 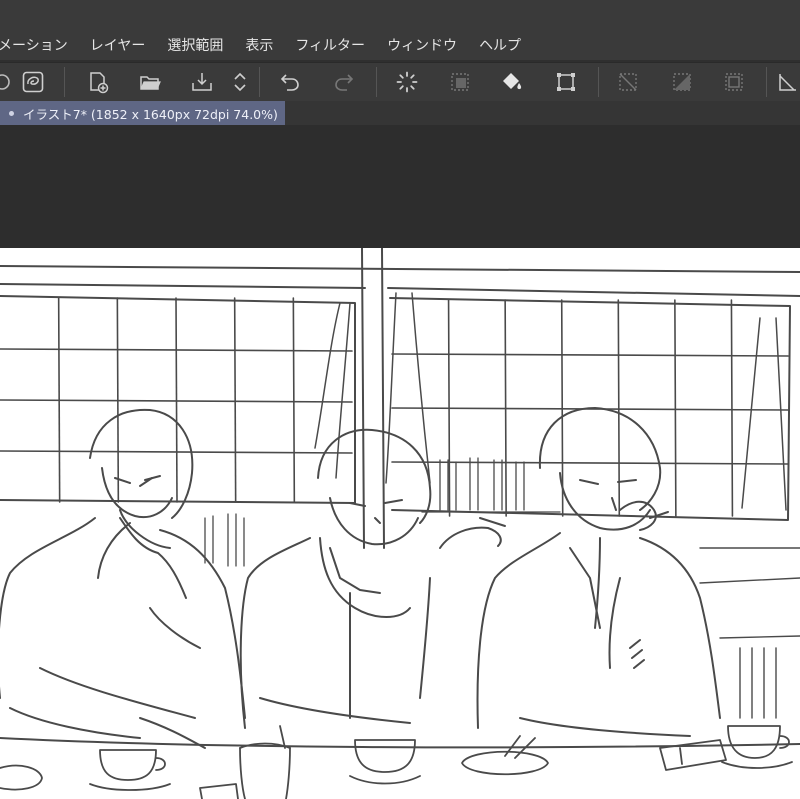 I want to click on tab-status-dot, so click(x=11, y=113).